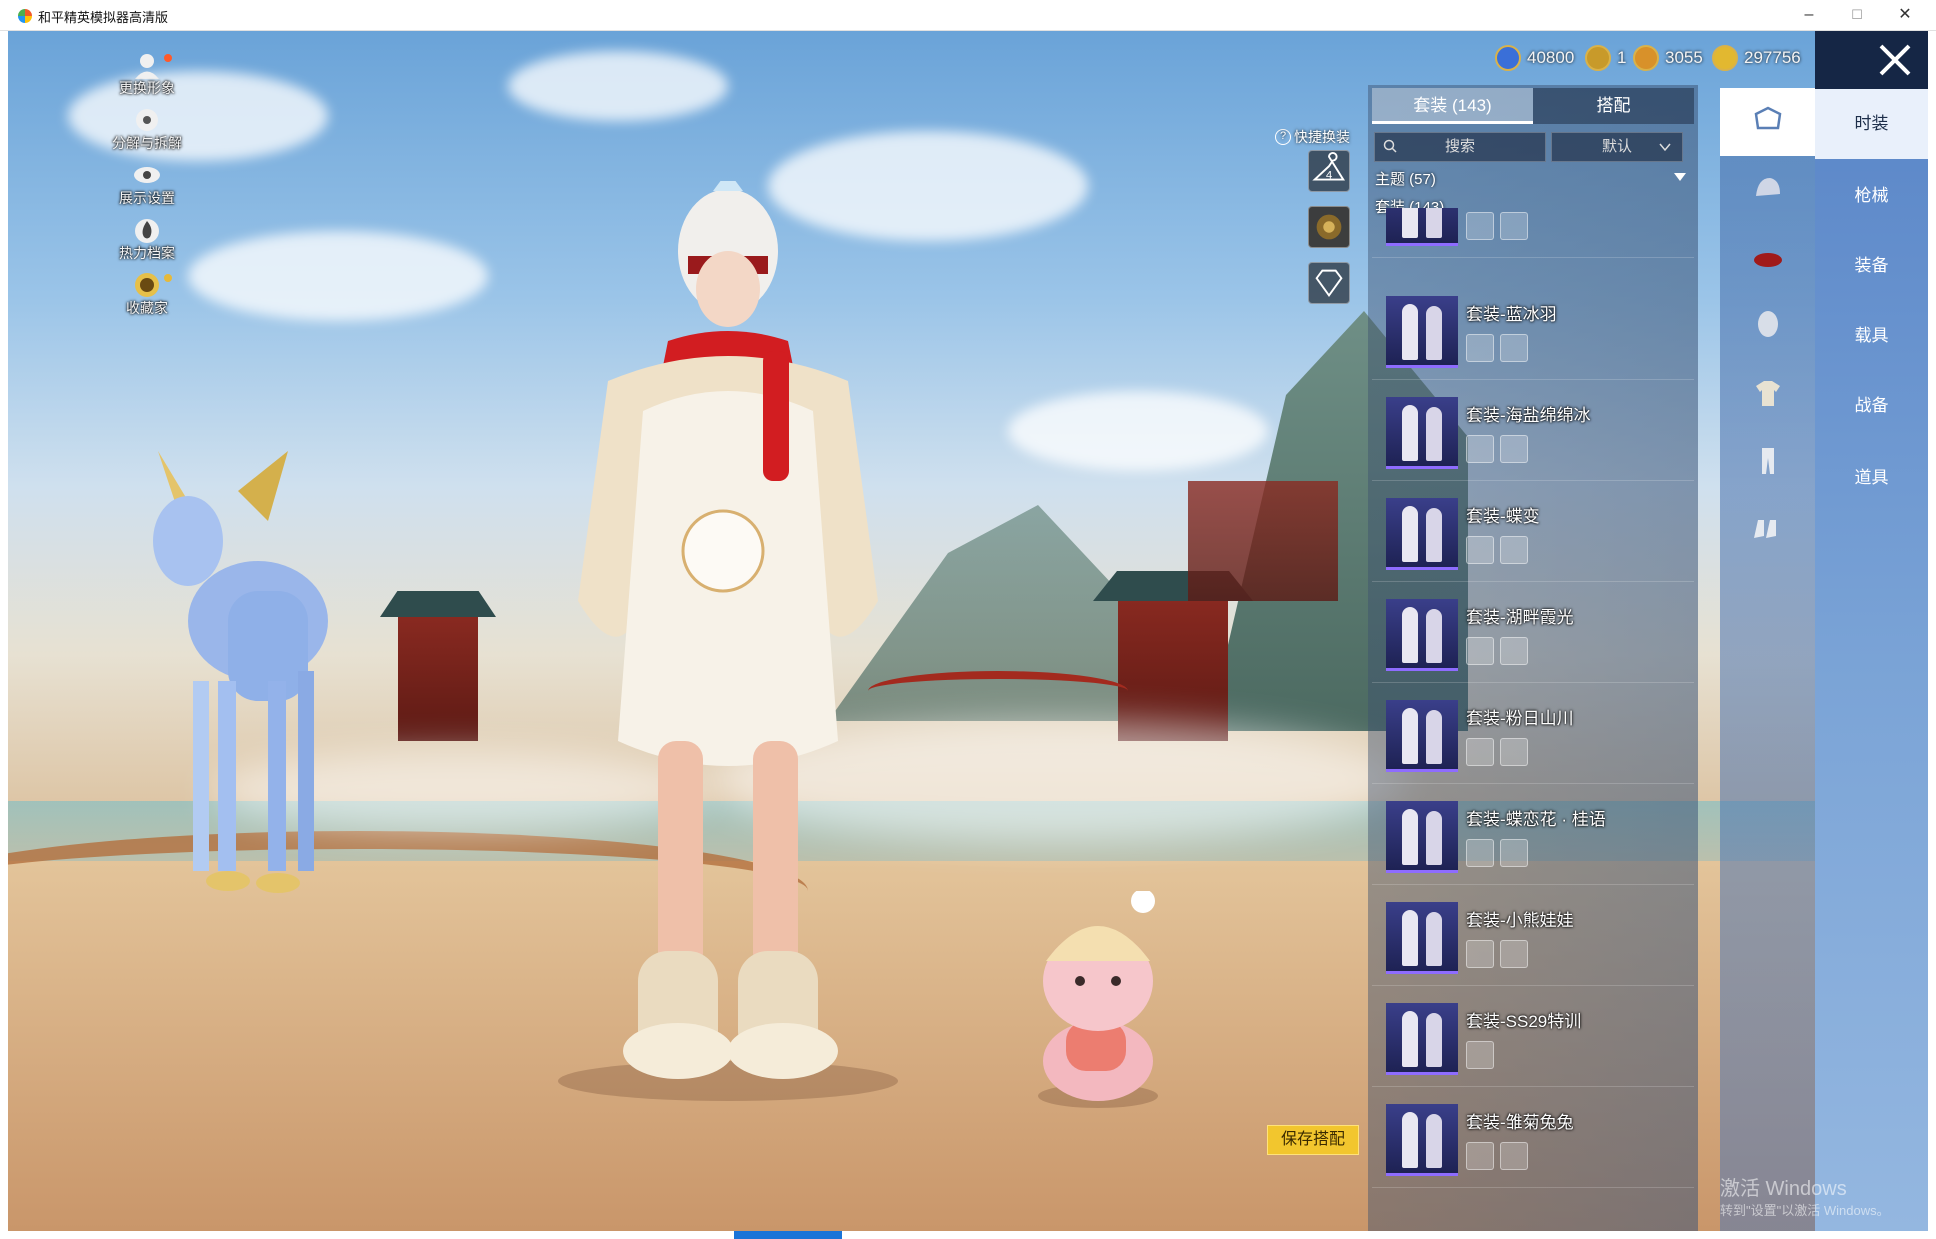 Image resolution: width=1936 pixels, height=1239 pixels. I want to click on slot-top, so click(1767, 394).